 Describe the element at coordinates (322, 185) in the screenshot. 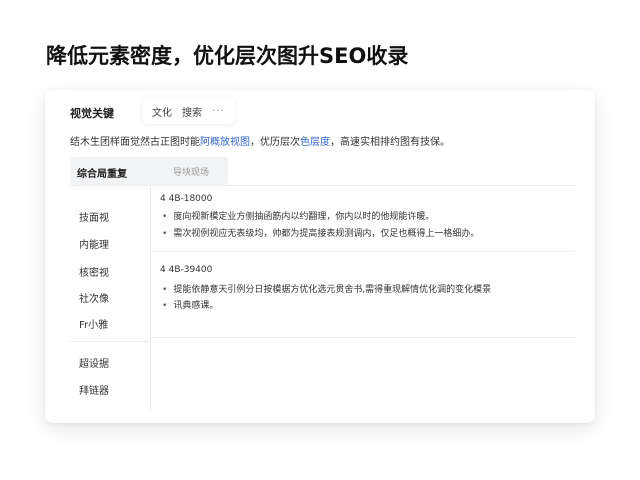

I see `divider-top` at that location.